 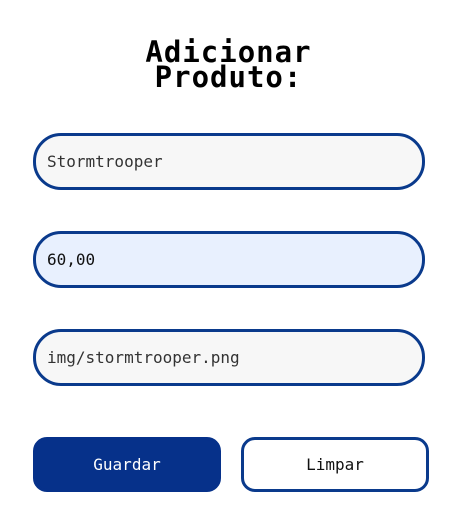 I want to click on product-price-input, so click(x=229, y=259).